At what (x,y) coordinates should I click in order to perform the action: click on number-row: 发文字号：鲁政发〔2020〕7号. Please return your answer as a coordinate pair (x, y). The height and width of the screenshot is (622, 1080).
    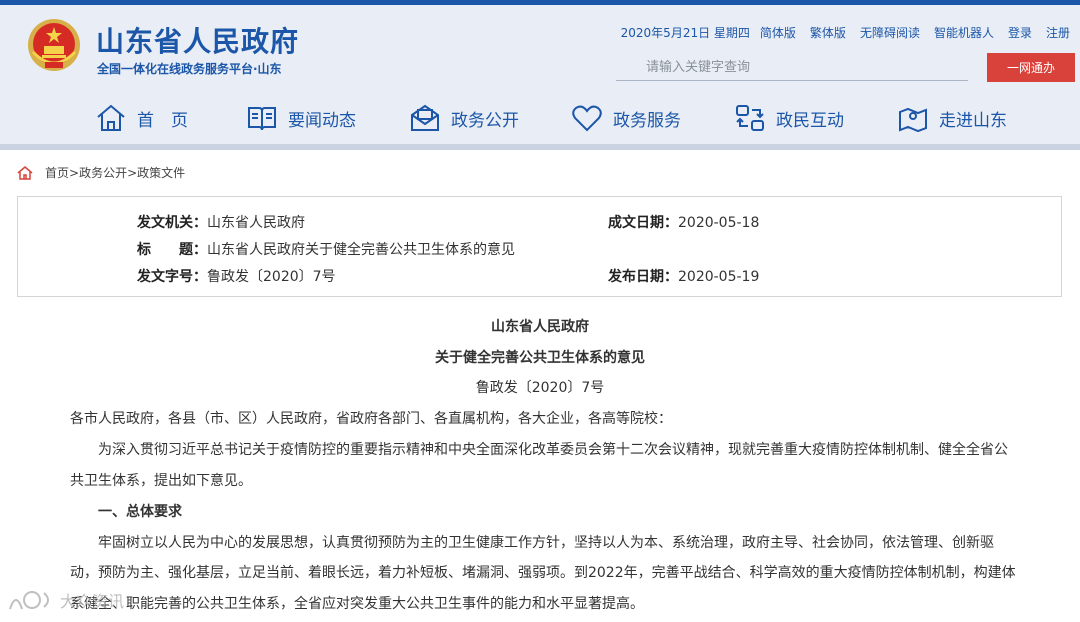
    Looking at the image, I should click on (236, 276).